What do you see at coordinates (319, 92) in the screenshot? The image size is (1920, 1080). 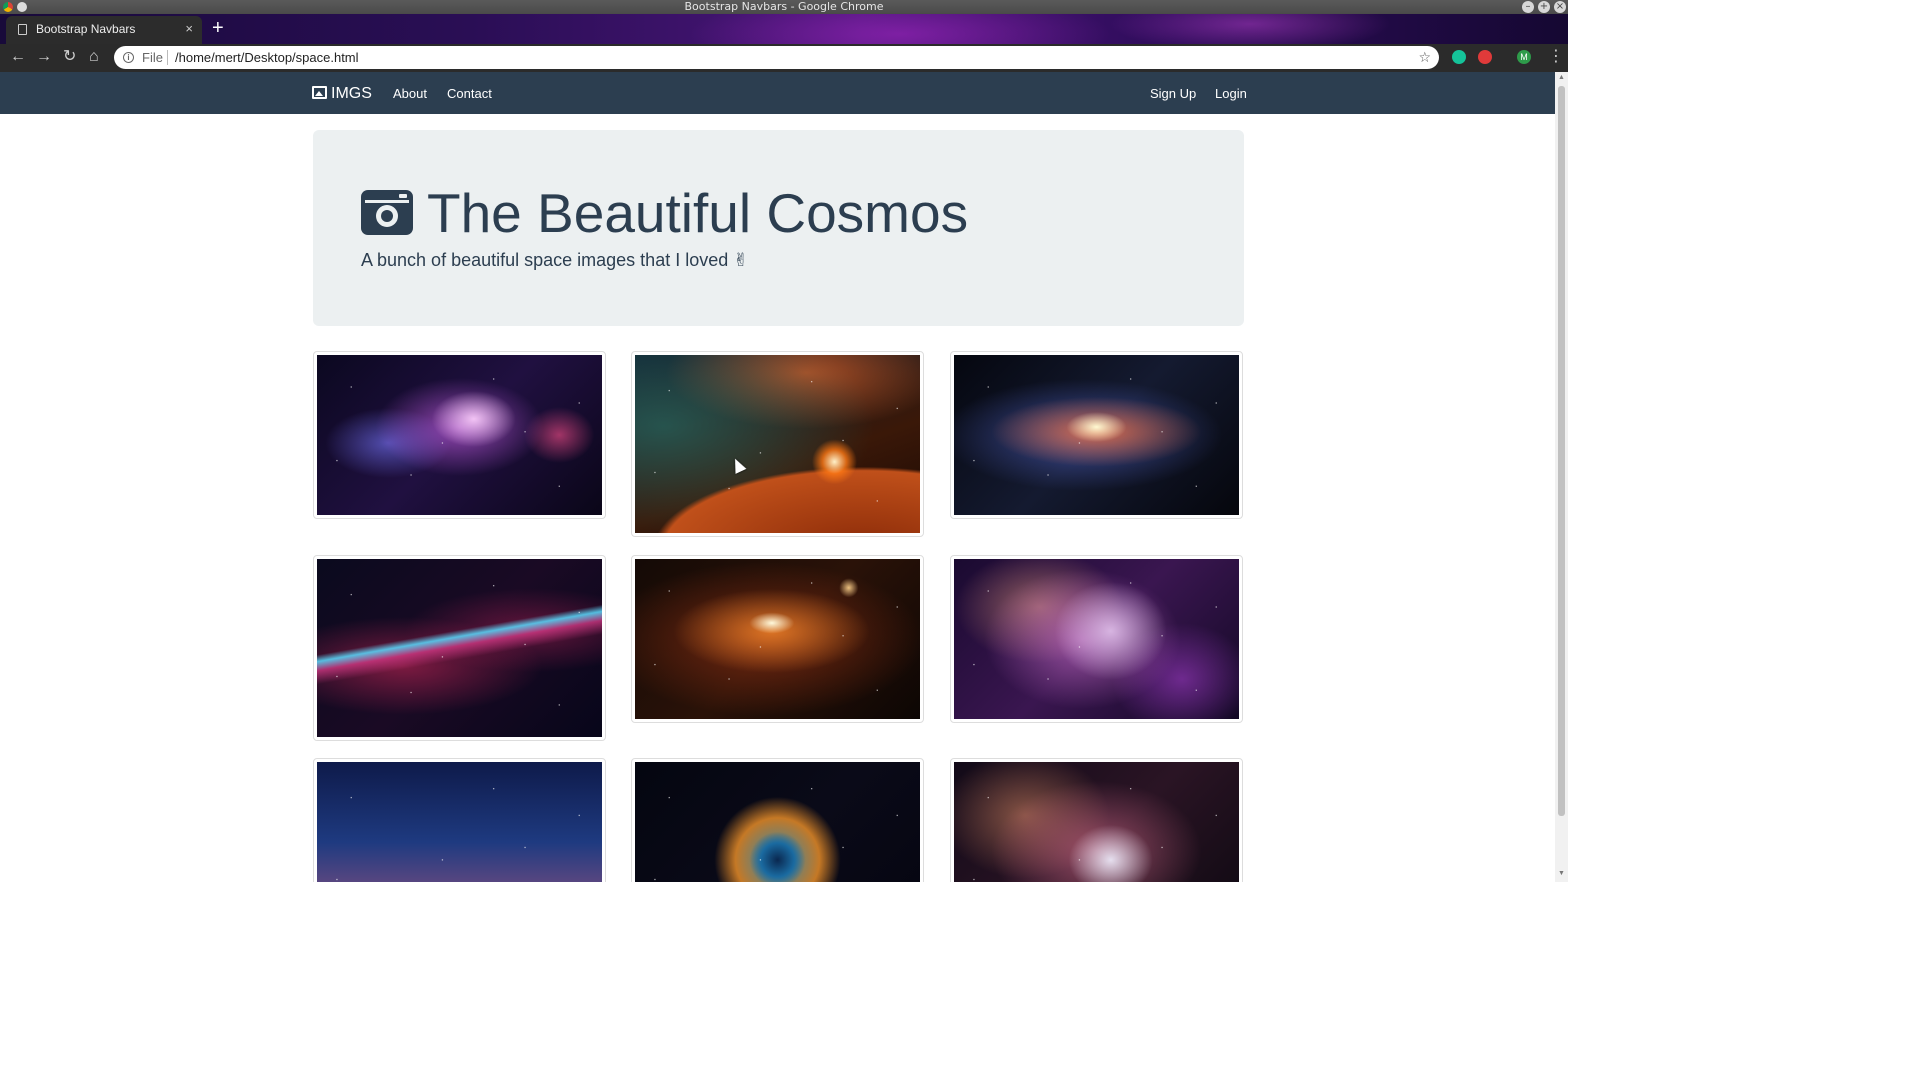 I see `picture-icon` at bounding box center [319, 92].